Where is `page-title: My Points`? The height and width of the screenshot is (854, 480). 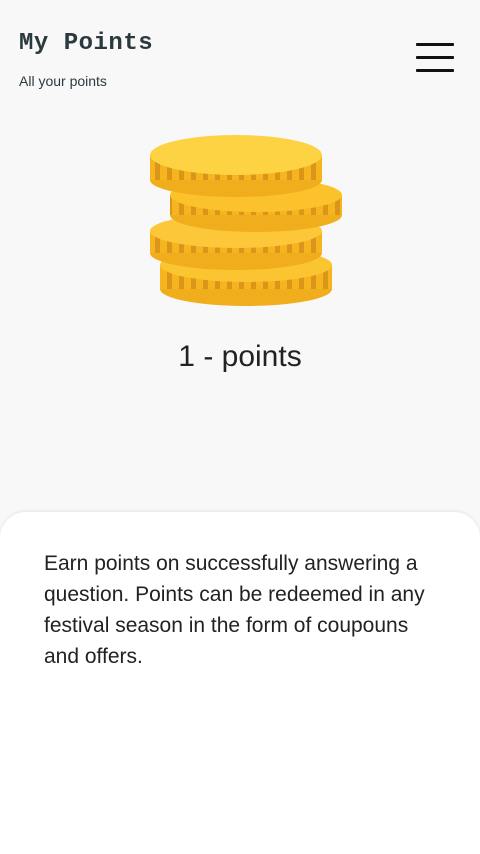 page-title: My Points is located at coordinates (86, 43).